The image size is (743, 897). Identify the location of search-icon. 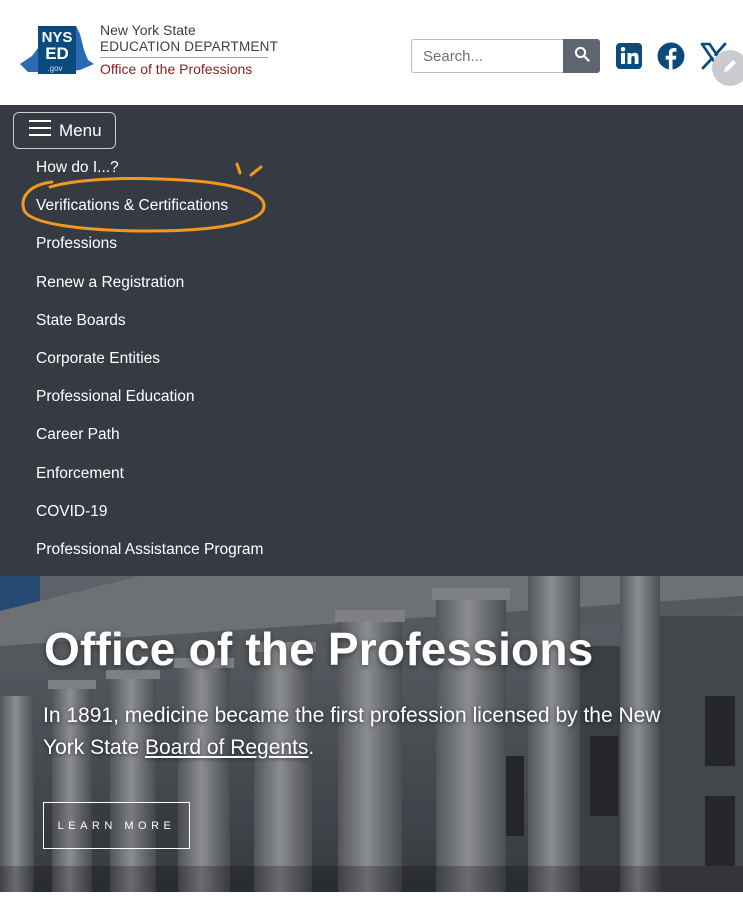
(582, 56).